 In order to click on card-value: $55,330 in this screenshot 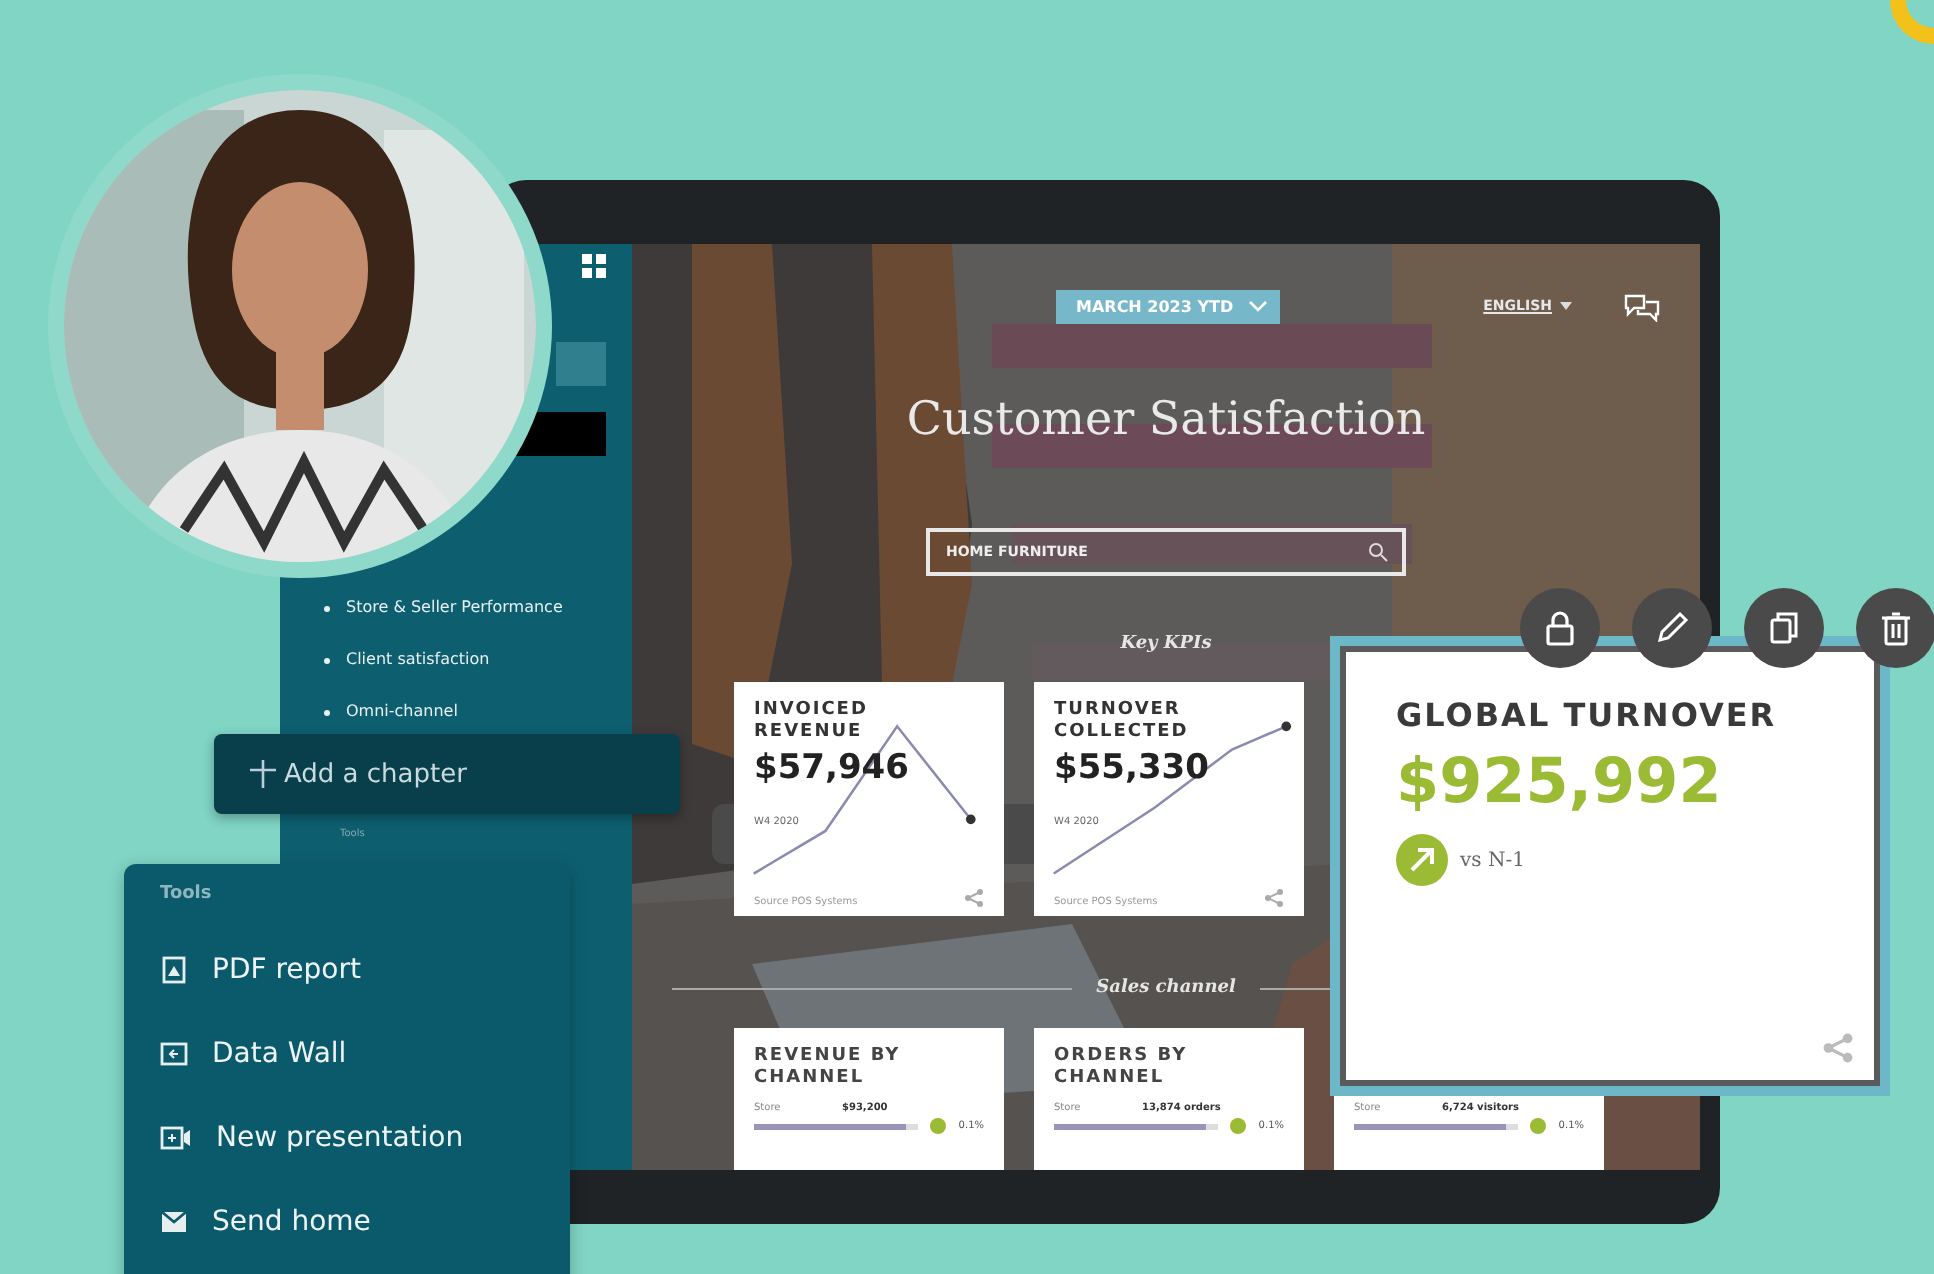, I will do `click(1132, 768)`.